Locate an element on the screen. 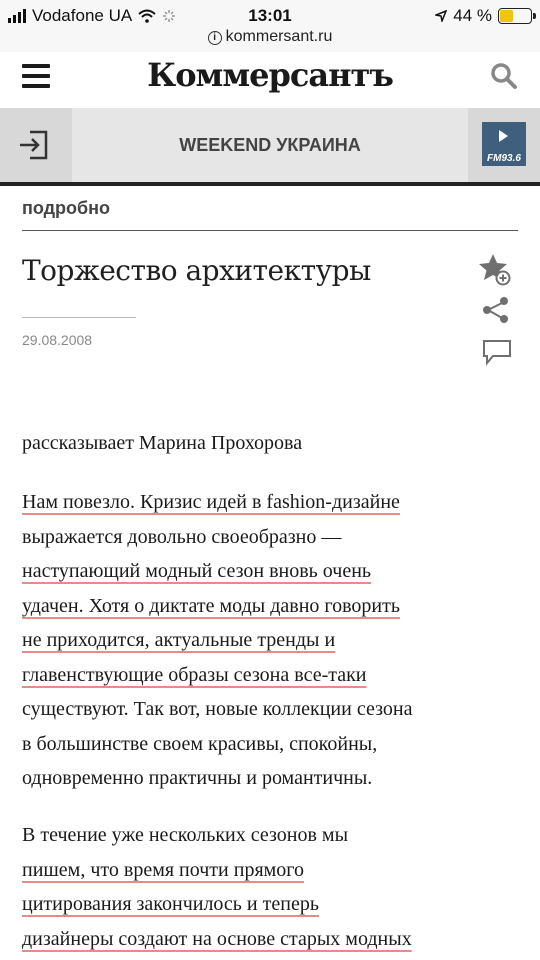 The image size is (540, 960). paragraph-line: не приходится, актуальные тренды и is located at coordinates (272, 640).